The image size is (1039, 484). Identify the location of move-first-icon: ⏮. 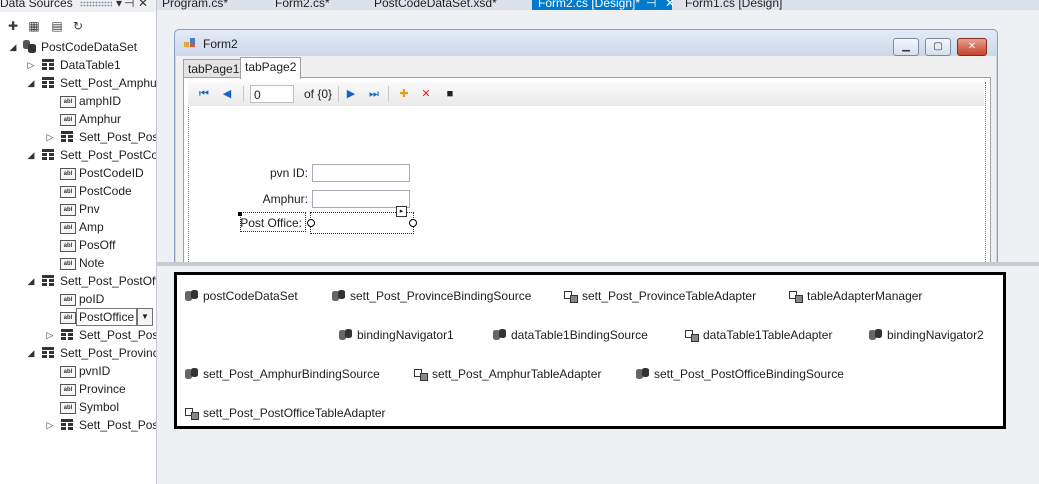
(204, 94).